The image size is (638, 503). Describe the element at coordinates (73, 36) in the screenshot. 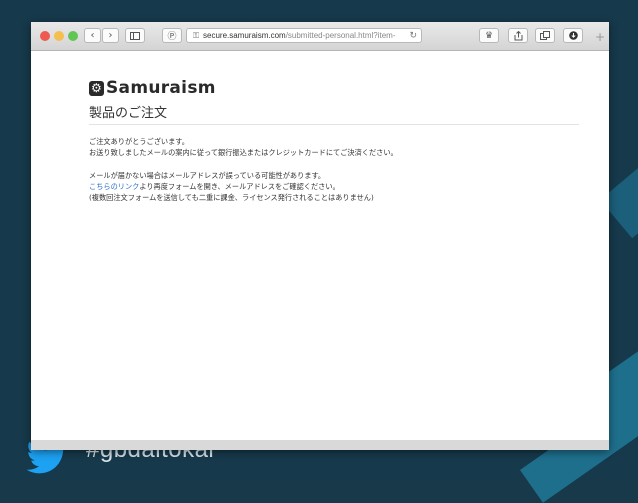

I see `maximize-window-button` at that location.